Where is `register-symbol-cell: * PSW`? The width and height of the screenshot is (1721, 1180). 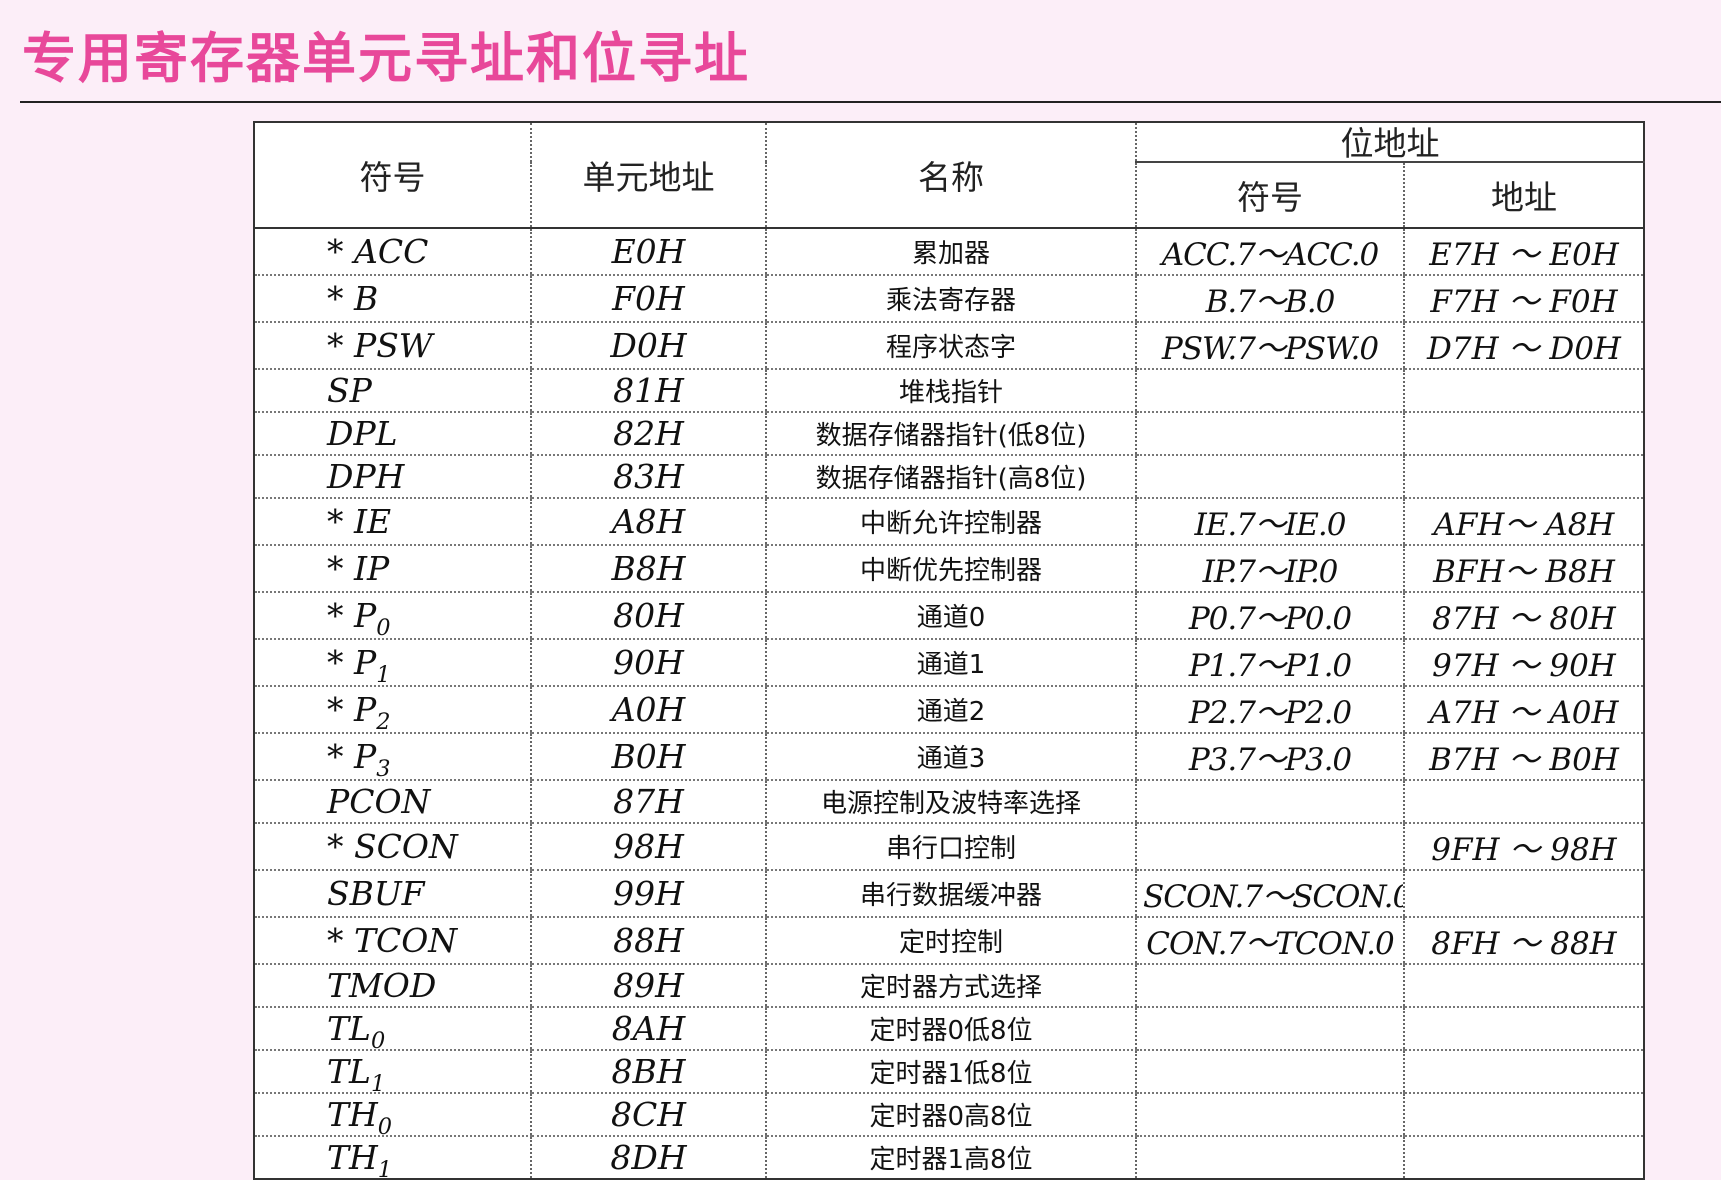 register-symbol-cell: * PSW is located at coordinates (392, 346).